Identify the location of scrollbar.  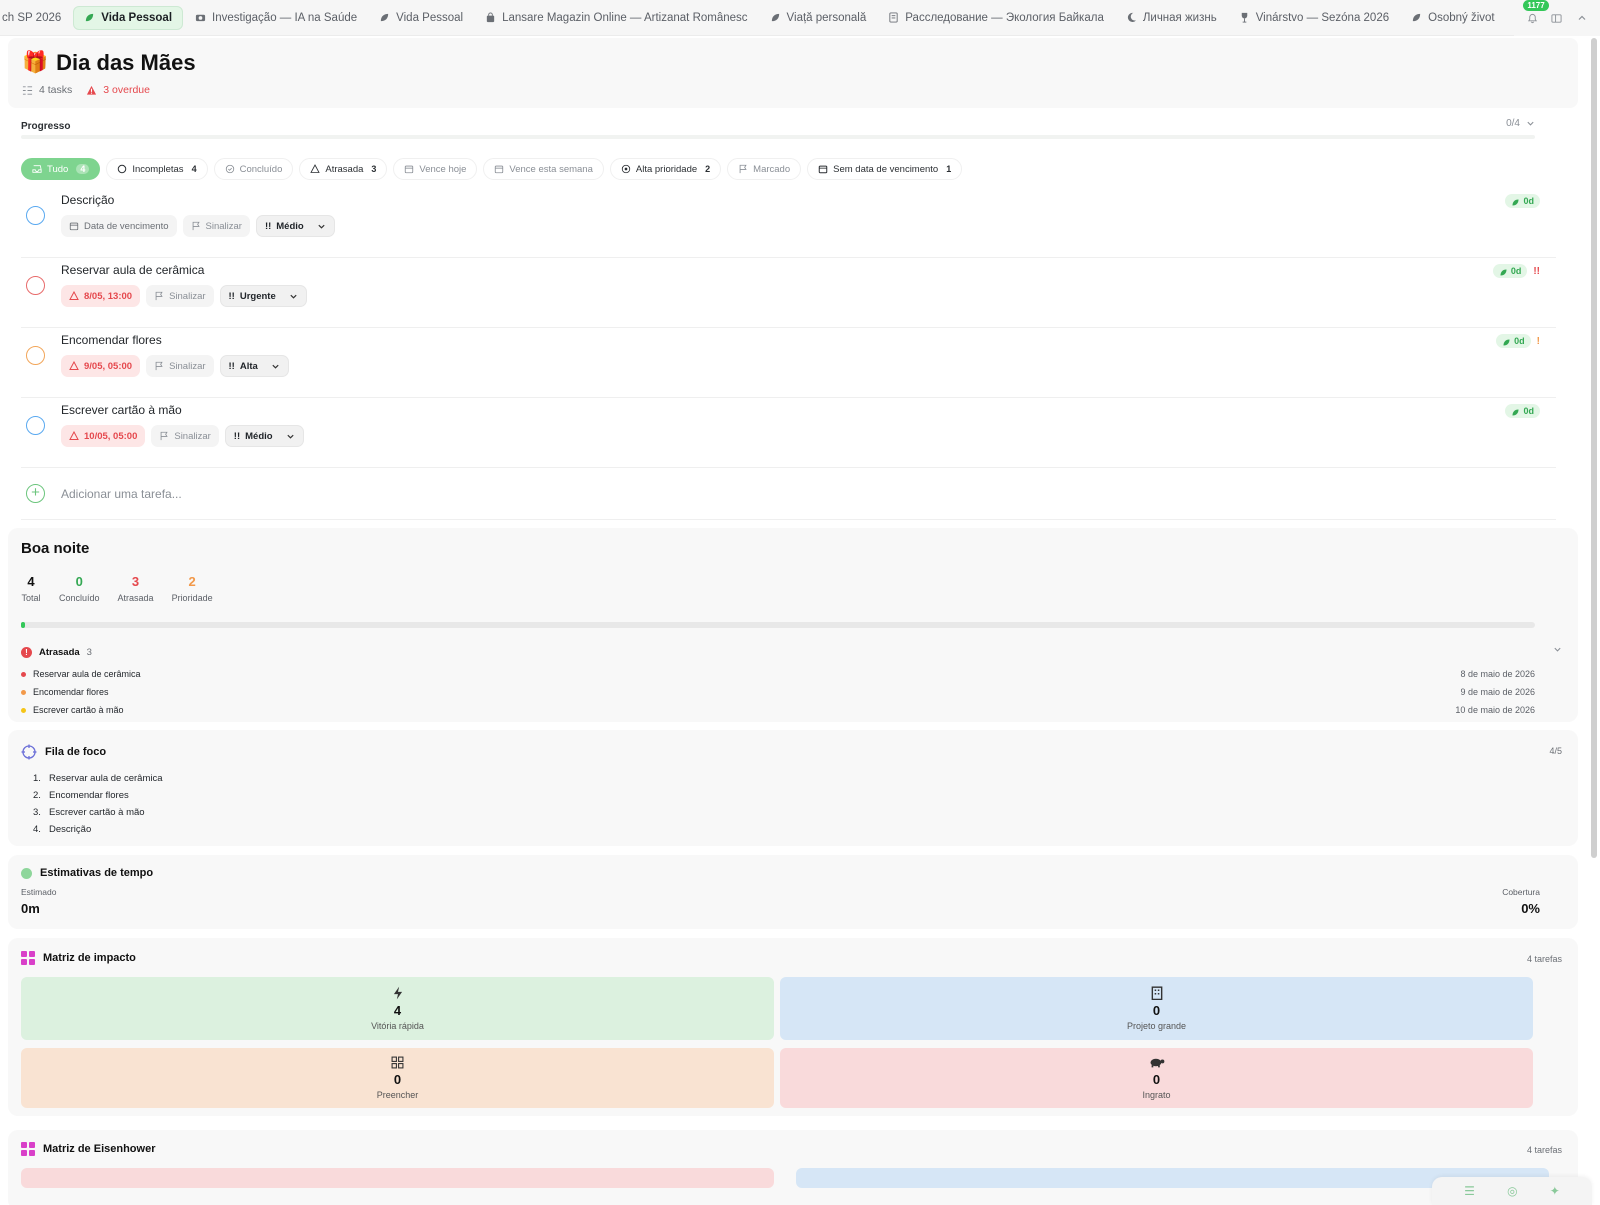
(1594, 448).